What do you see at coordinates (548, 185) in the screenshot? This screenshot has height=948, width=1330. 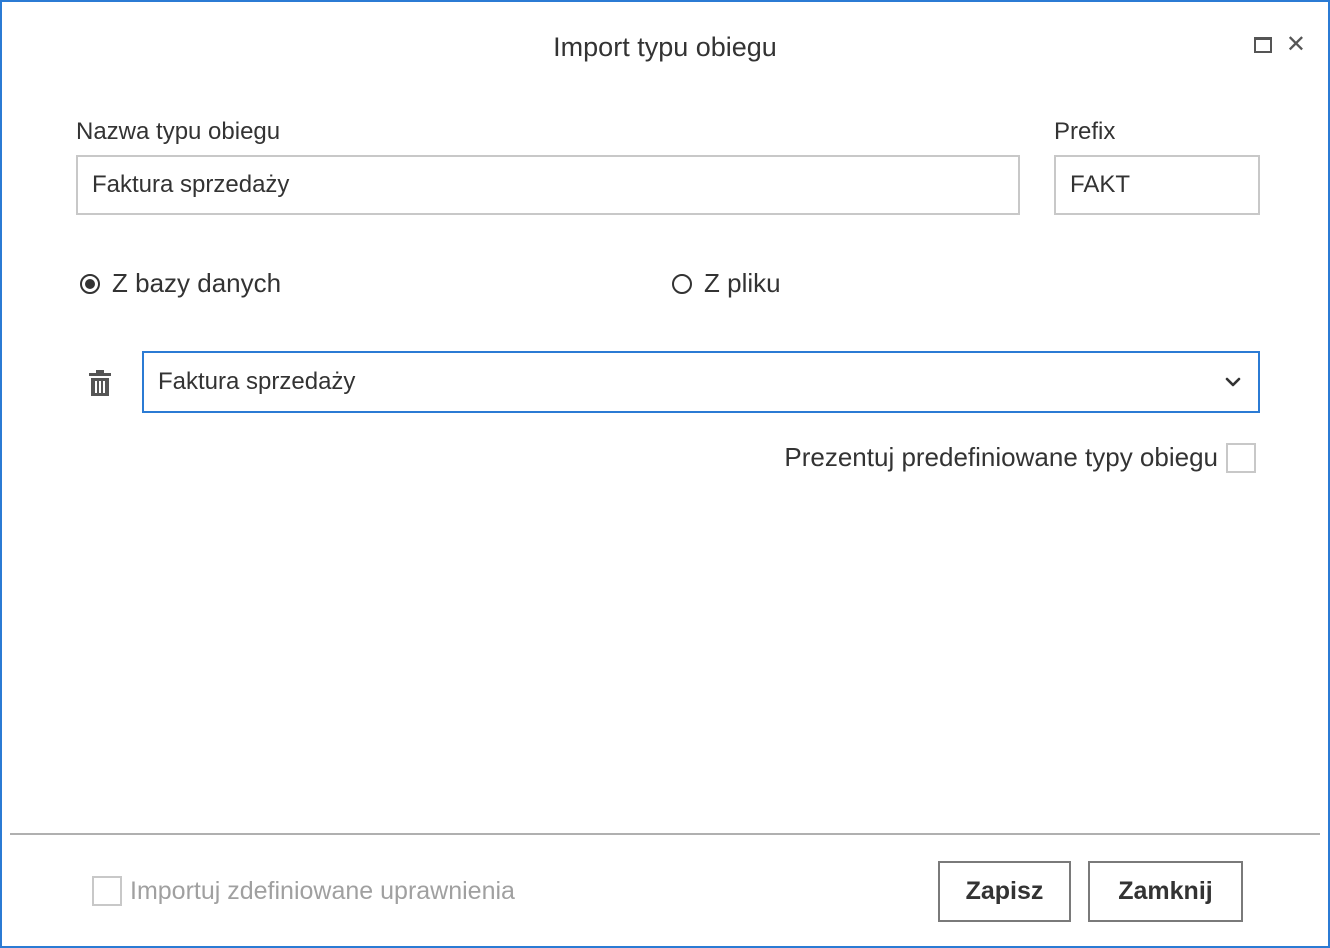 I see `name-field: Faktura sprzedaży` at bounding box center [548, 185].